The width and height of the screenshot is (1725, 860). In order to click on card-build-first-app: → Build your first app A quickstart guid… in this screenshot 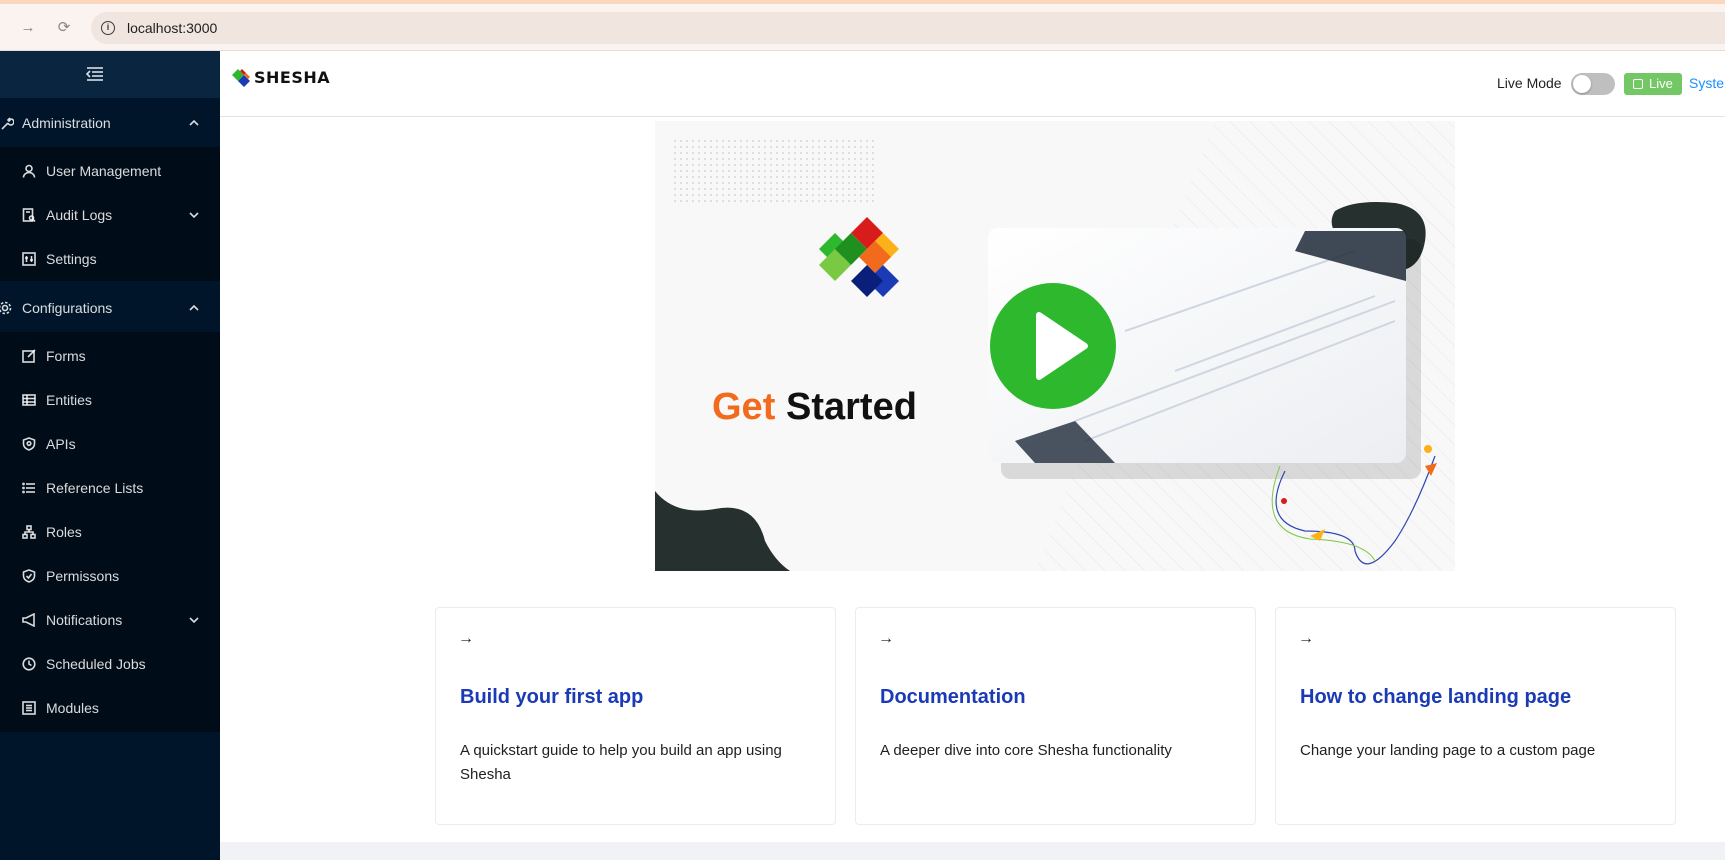, I will do `click(635, 716)`.